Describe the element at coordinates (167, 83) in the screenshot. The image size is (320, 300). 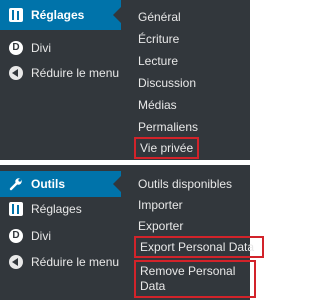
I see `submenu-item-discussion: Discussion` at that location.